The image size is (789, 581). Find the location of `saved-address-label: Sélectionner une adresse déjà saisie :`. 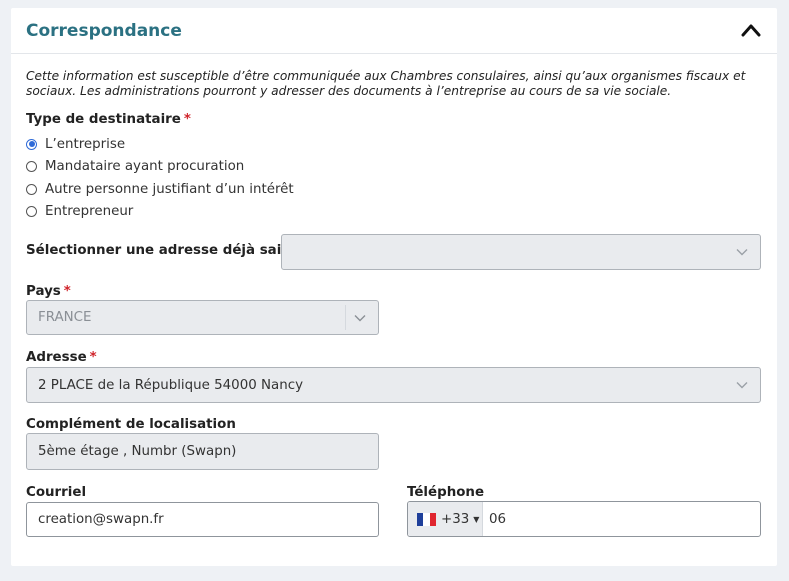

saved-address-label: Sélectionner une adresse déjà saisie : is located at coordinates (169, 250).